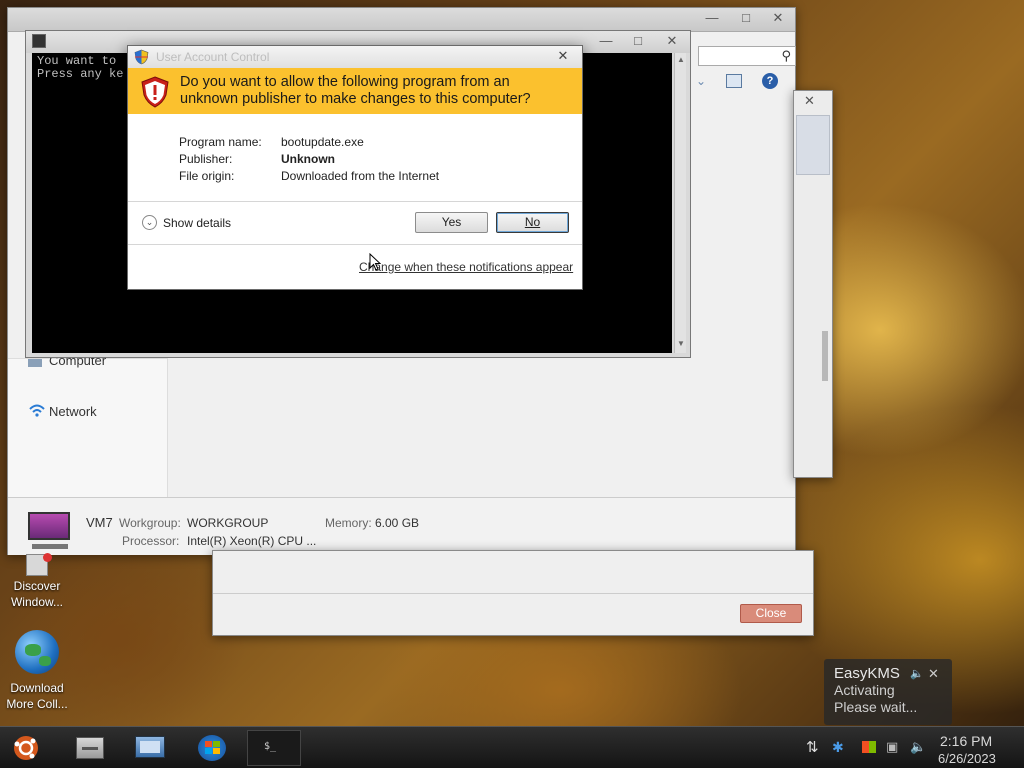 Image resolution: width=1024 pixels, height=768 pixels. Describe the element at coordinates (37, 586) in the screenshot. I see `desktop-icon-label: Discover` at that location.